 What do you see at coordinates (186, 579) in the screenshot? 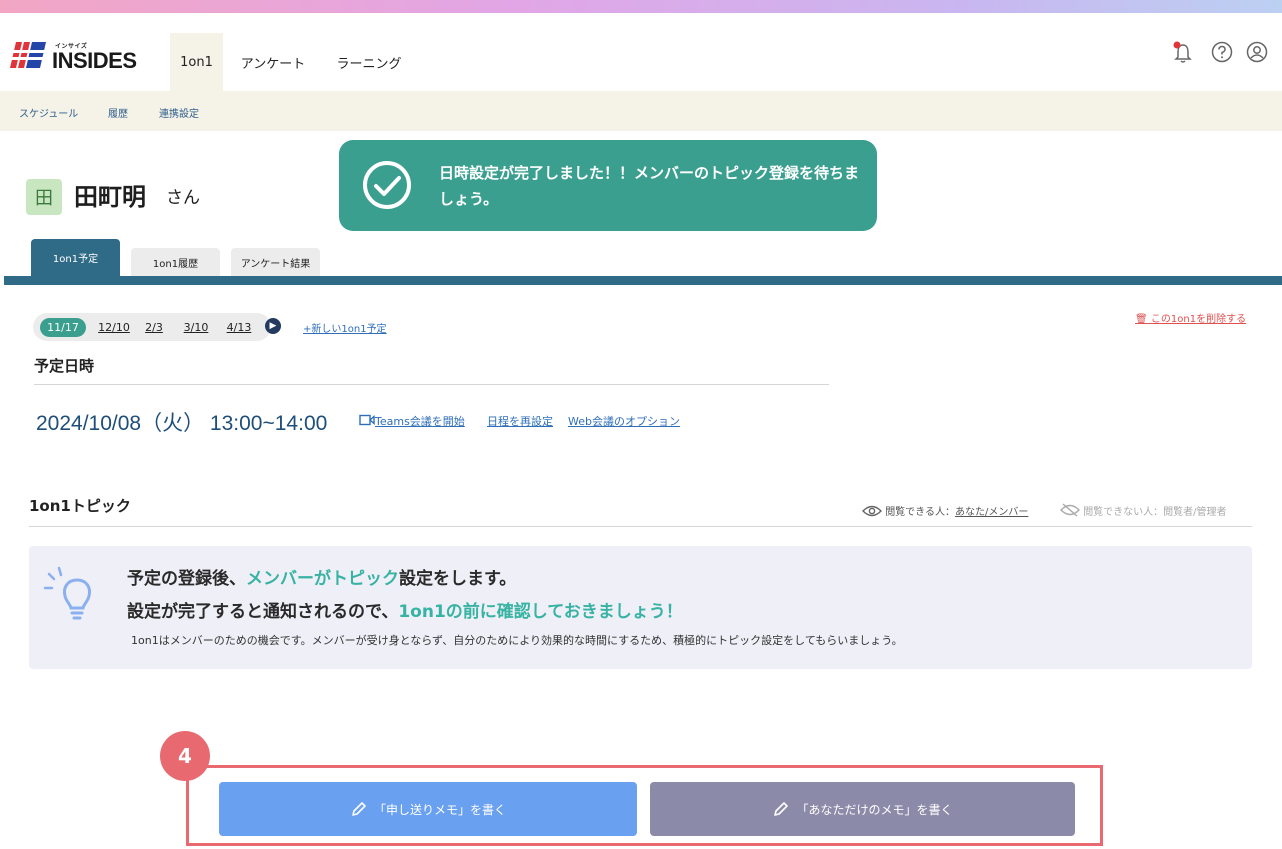
I see `info-line-1-a: 予定の登録後、` at bounding box center [186, 579].